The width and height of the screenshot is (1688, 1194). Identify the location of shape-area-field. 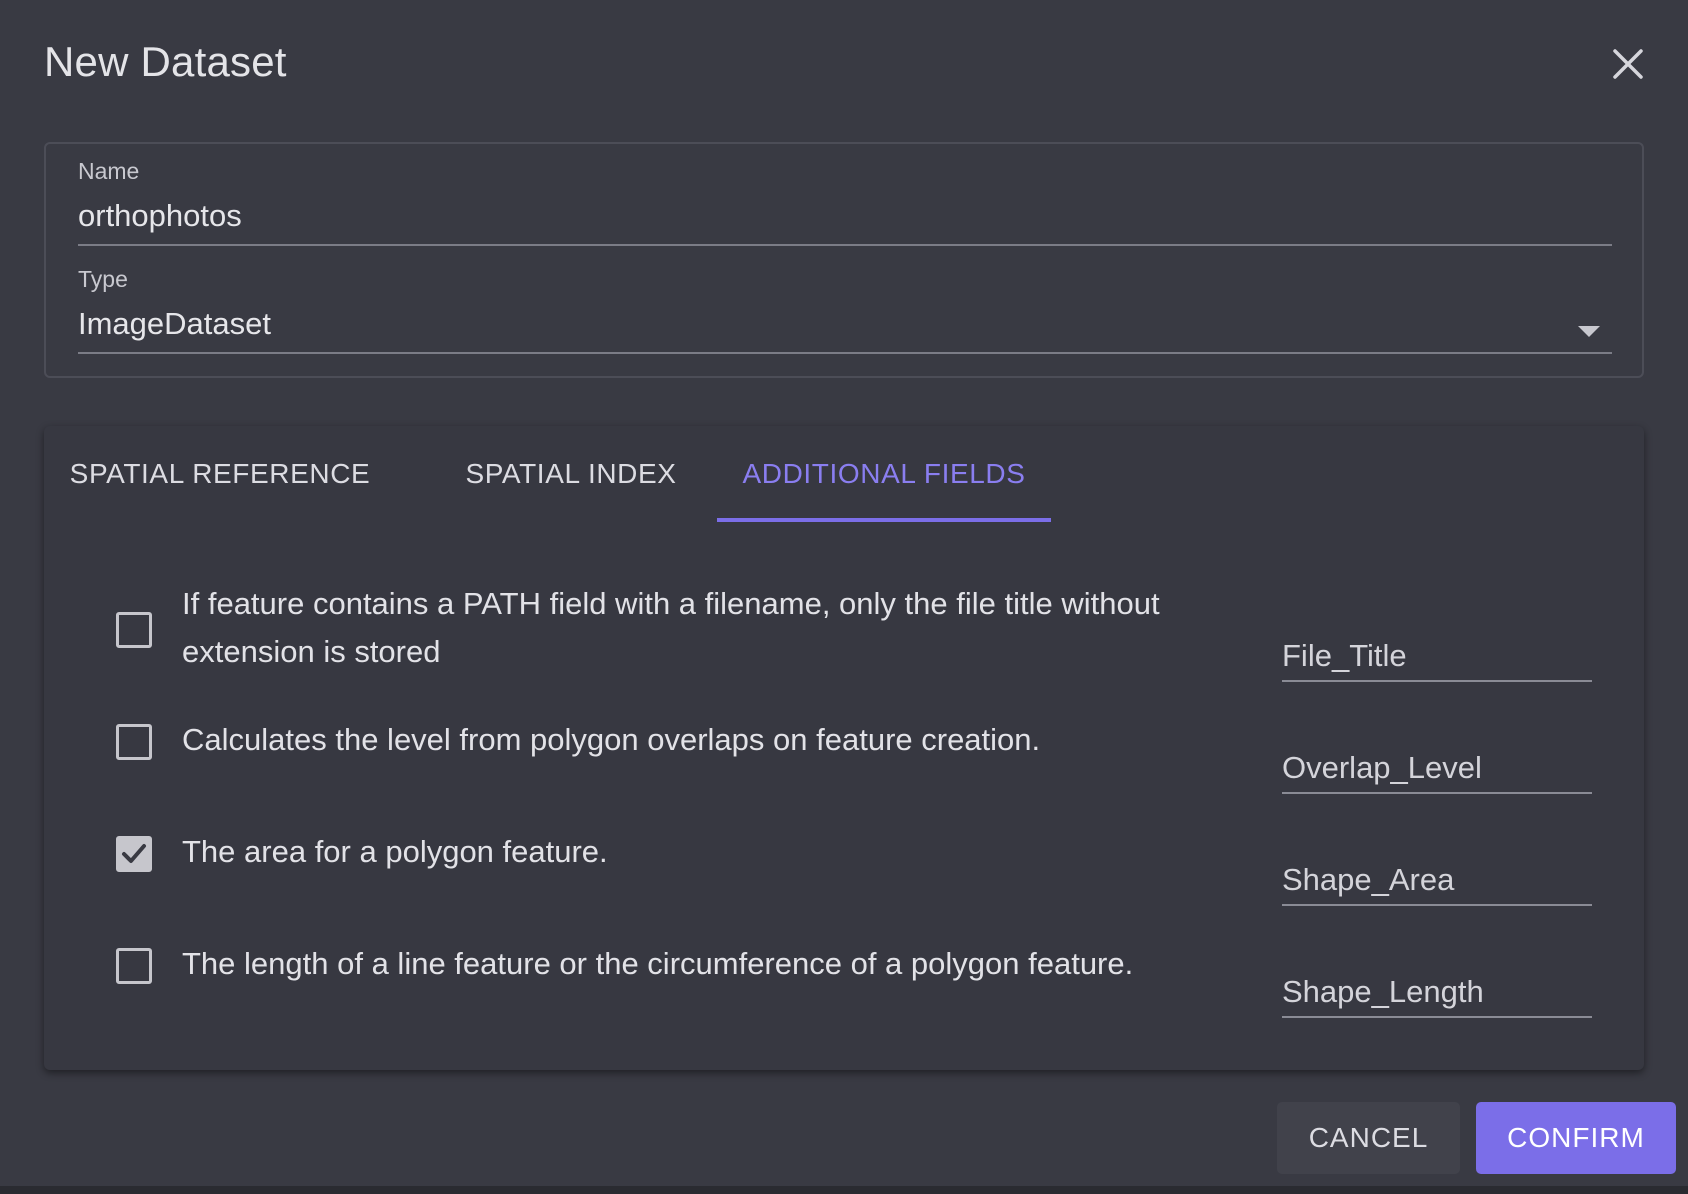
(1437, 881).